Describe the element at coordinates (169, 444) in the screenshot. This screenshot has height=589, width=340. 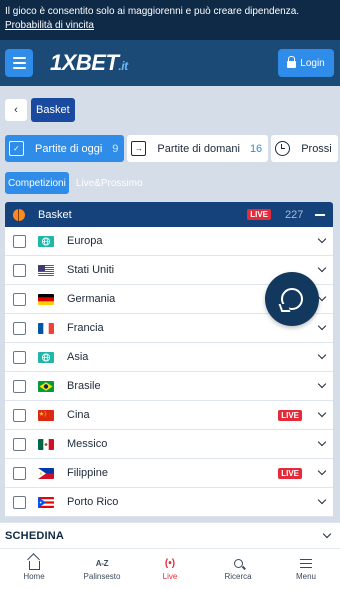
I see `country-row-messico: Messico` at that location.